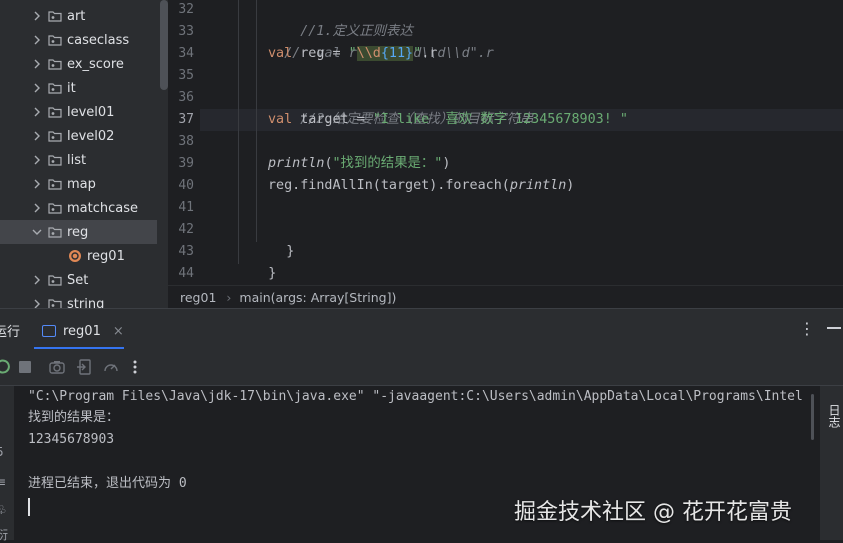  Describe the element at coordinates (78, 232) in the screenshot. I see `tree-item-reg: reg` at that location.